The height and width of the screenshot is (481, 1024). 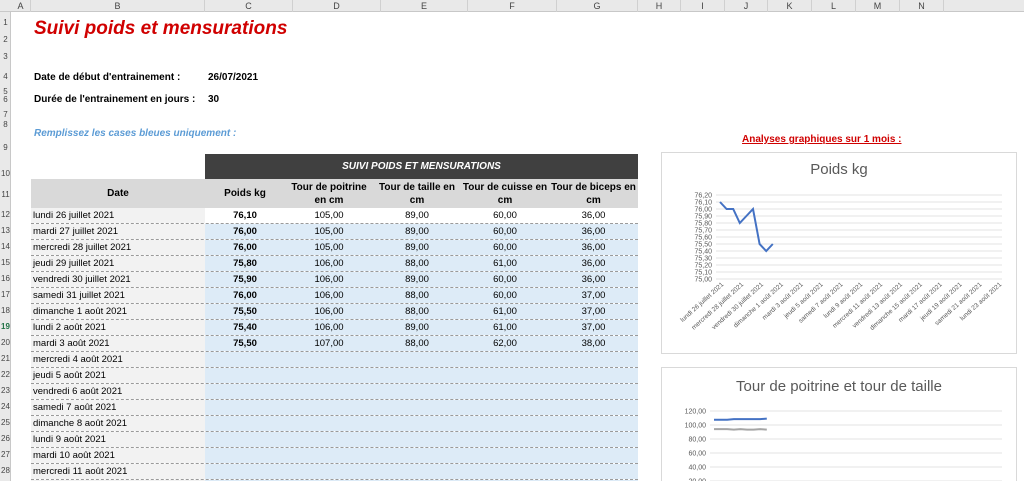 I want to click on column-header: N, so click(x=922, y=6).